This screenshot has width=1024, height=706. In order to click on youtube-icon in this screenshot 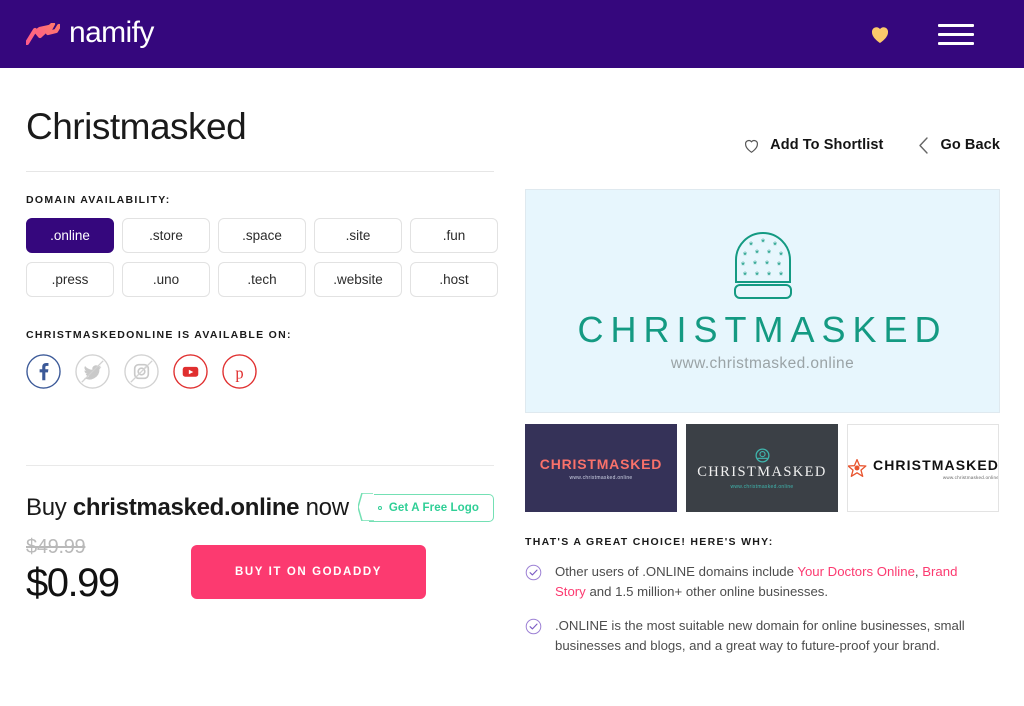, I will do `click(190, 371)`.